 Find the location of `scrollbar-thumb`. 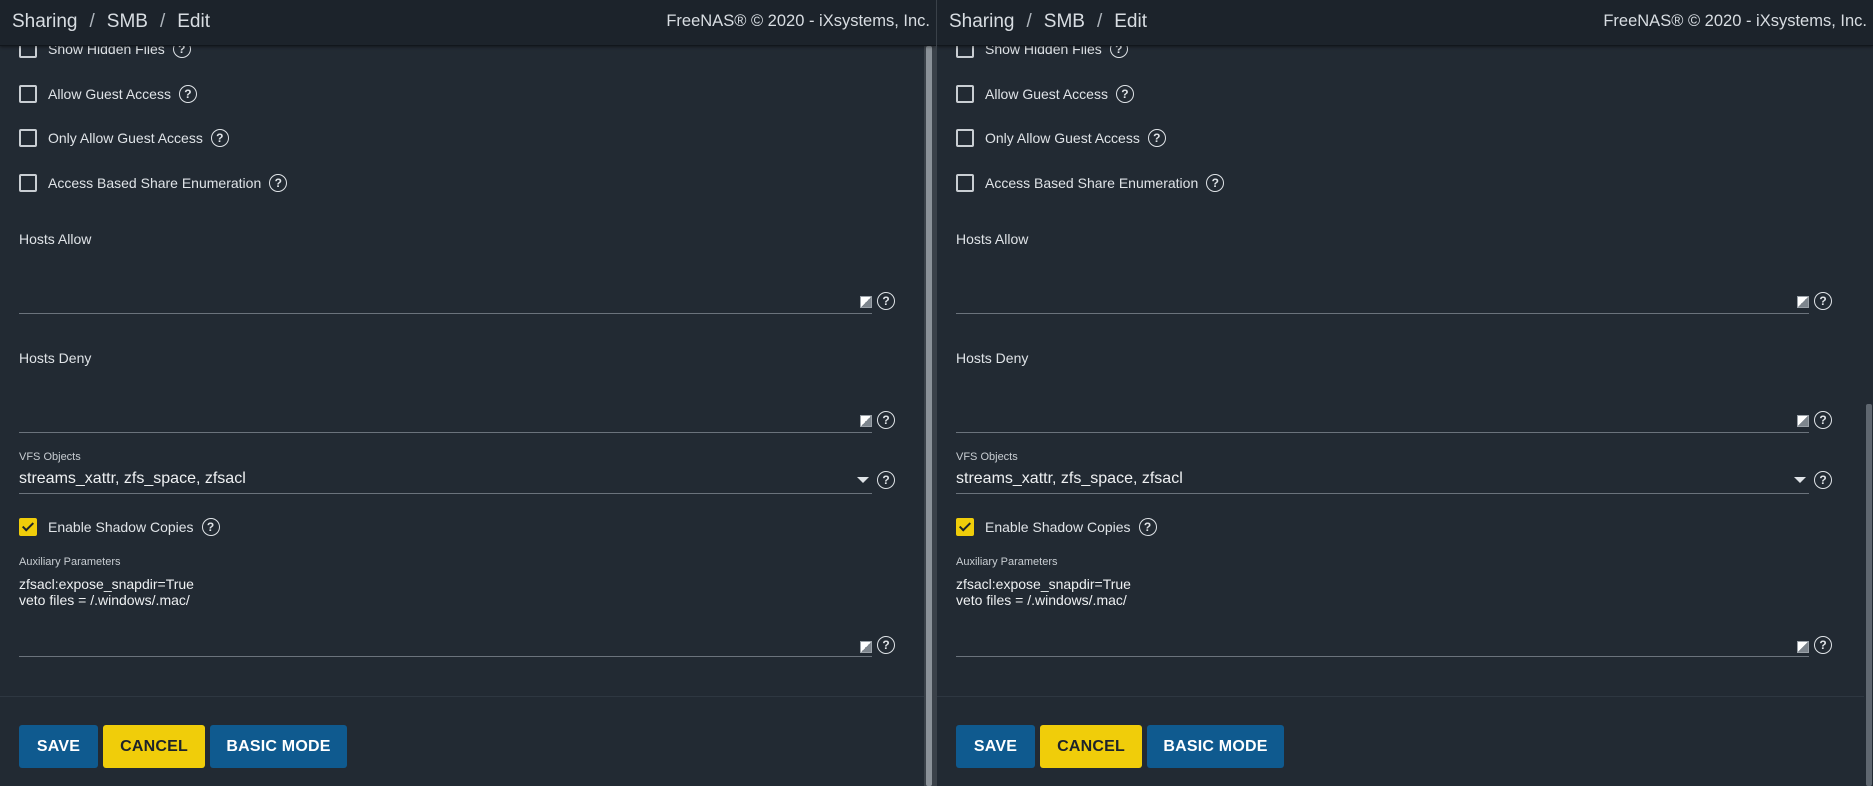

scrollbar-thumb is located at coordinates (1869, 595).